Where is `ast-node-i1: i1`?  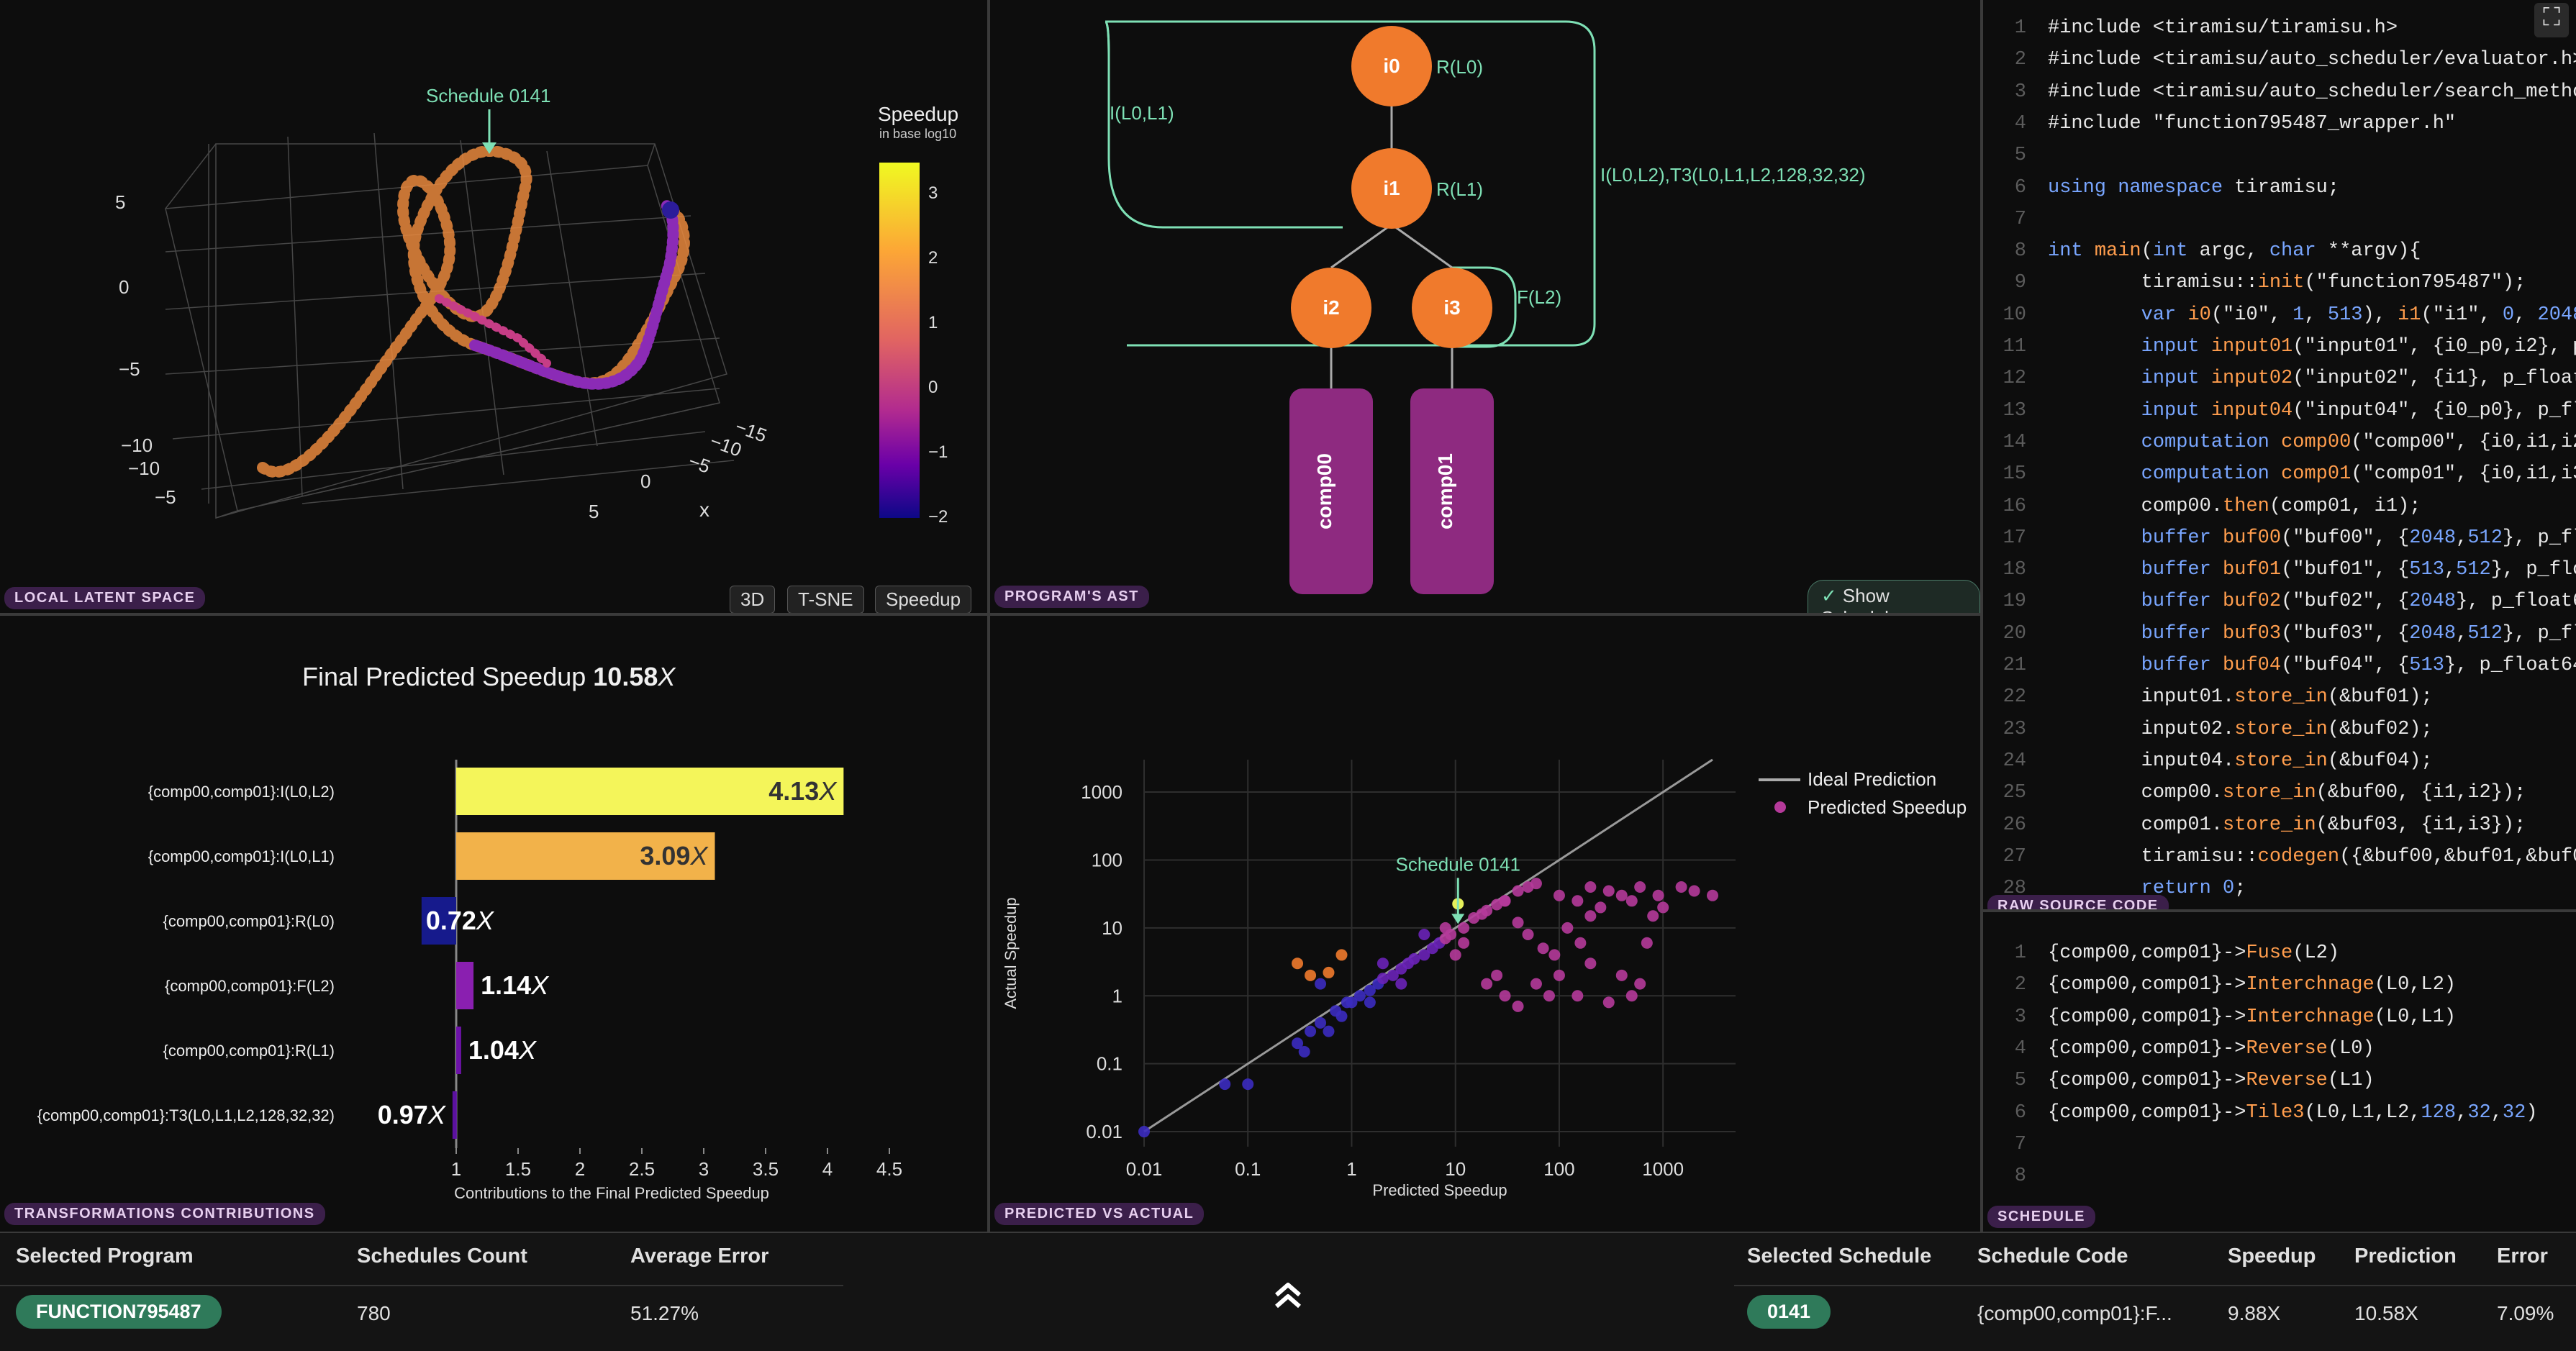
ast-node-i1: i1 is located at coordinates (1391, 189).